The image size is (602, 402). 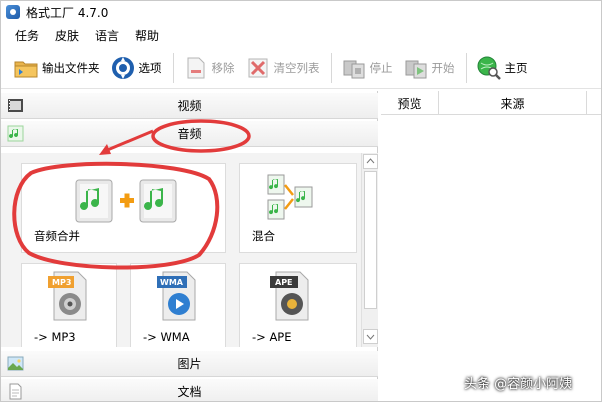 I want to click on output-folder-label: 输出文件夹, so click(x=71, y=67).